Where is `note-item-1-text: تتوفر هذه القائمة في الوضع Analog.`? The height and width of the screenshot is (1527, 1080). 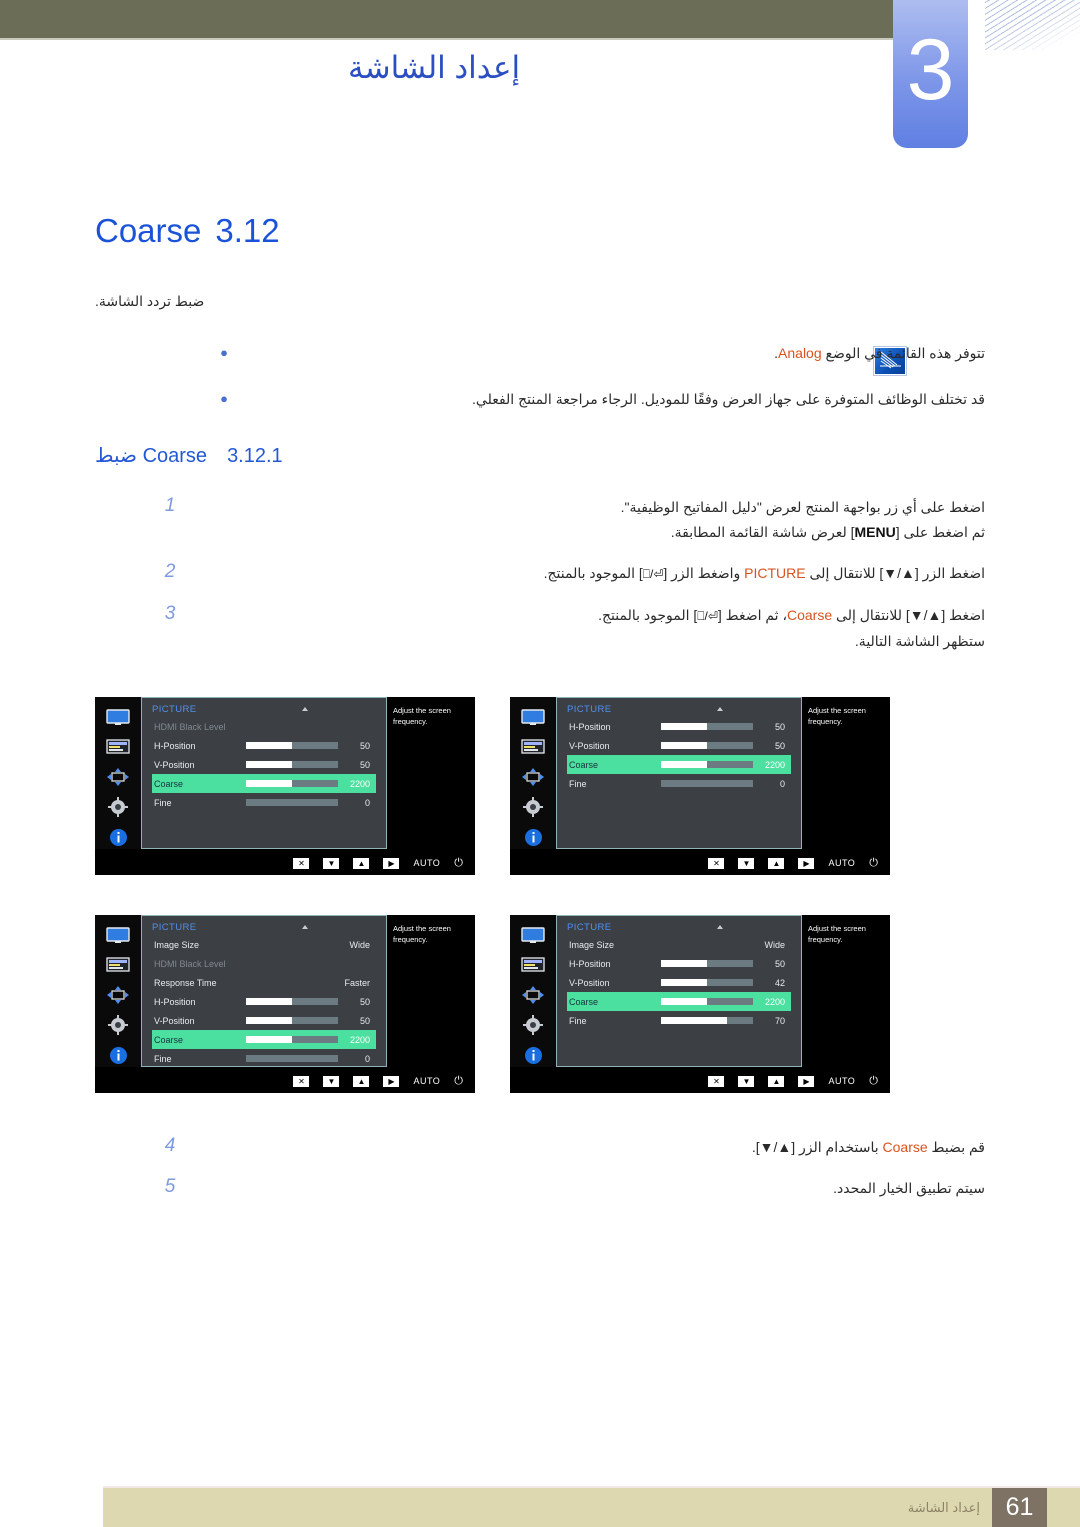 note-item-1-text: تتوفر هذه القائمة في الوضع Analog. is located at coordinates (879, 353).